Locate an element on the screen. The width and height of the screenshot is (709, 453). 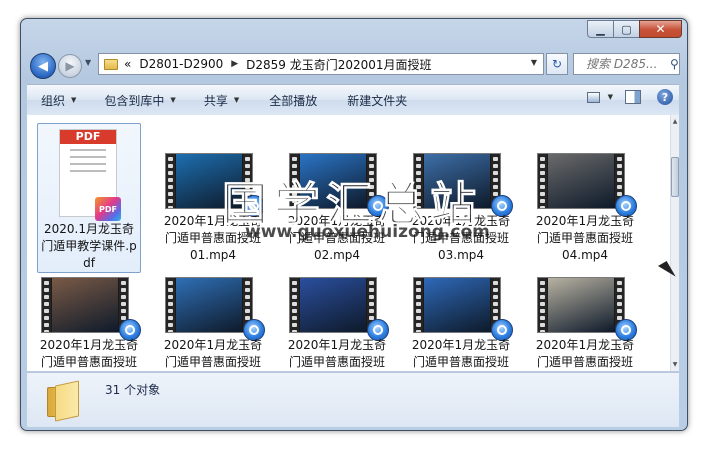
share-menu: 共享 ▼ is located at coordinates (221, 100).